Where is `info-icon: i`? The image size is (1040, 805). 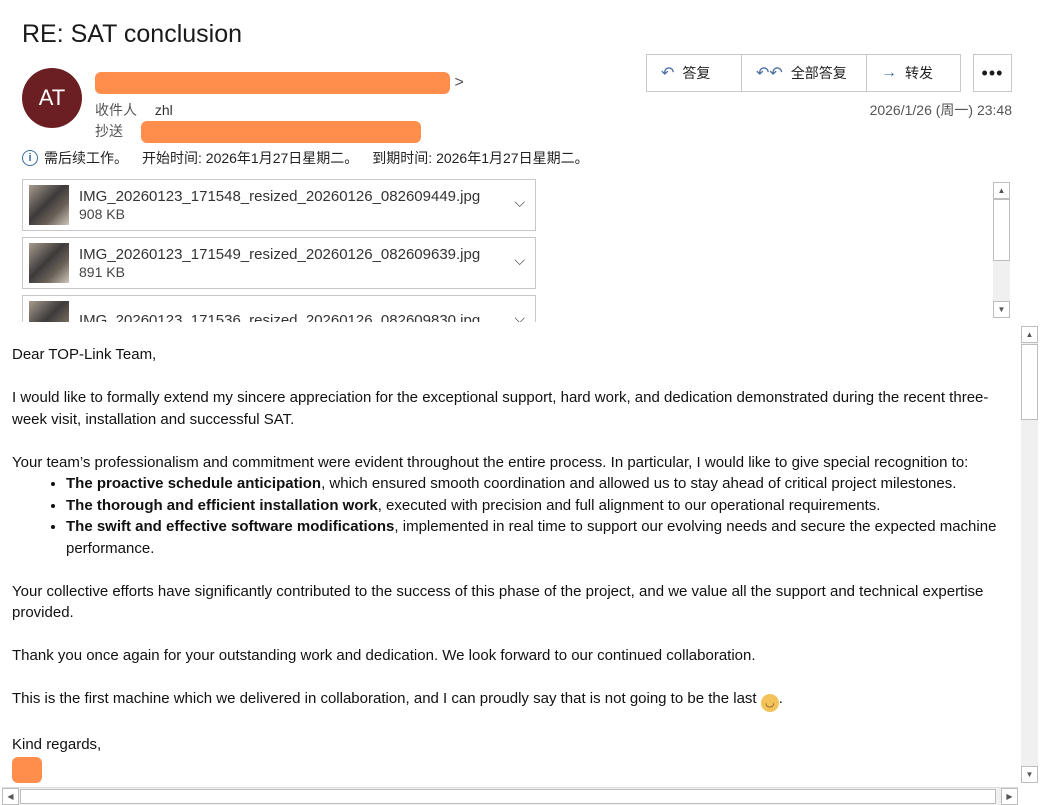 info-icon: i is located at coordinates (30, 158).